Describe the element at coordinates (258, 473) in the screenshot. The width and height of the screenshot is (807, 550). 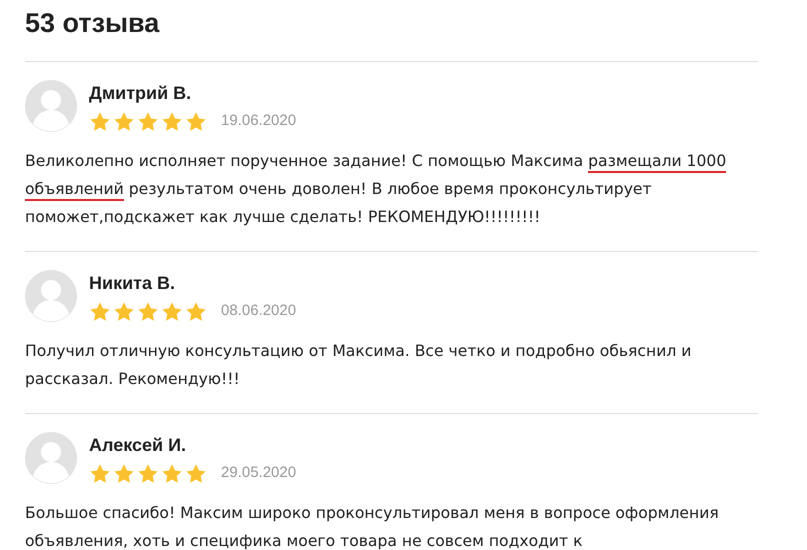
I see `review-date: 29.05.2020` at that location.